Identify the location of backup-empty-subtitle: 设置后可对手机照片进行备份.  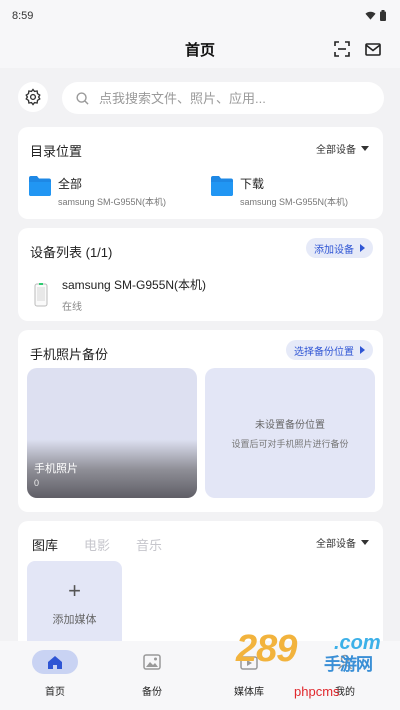
(290, 444).